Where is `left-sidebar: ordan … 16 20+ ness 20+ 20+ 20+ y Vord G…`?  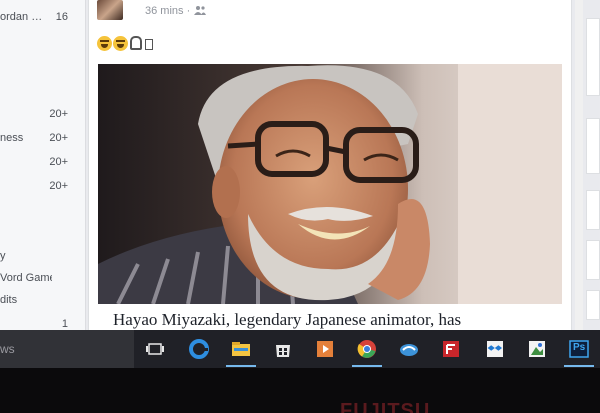
left-sidebar: ordan … 16 20+ ness 20+ 20+ 20+ y Vord G… is located at coordinates (43, 165).